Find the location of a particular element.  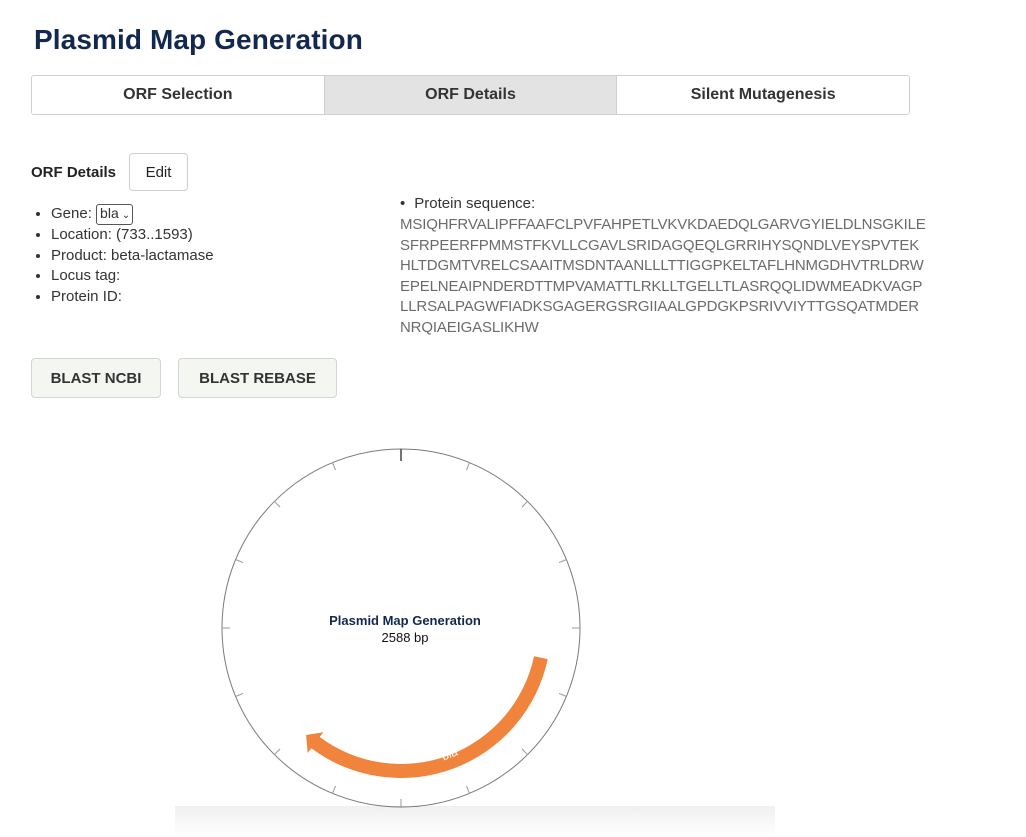

map-title: Plasmid Map Generation is located at coordinates (405, 620).